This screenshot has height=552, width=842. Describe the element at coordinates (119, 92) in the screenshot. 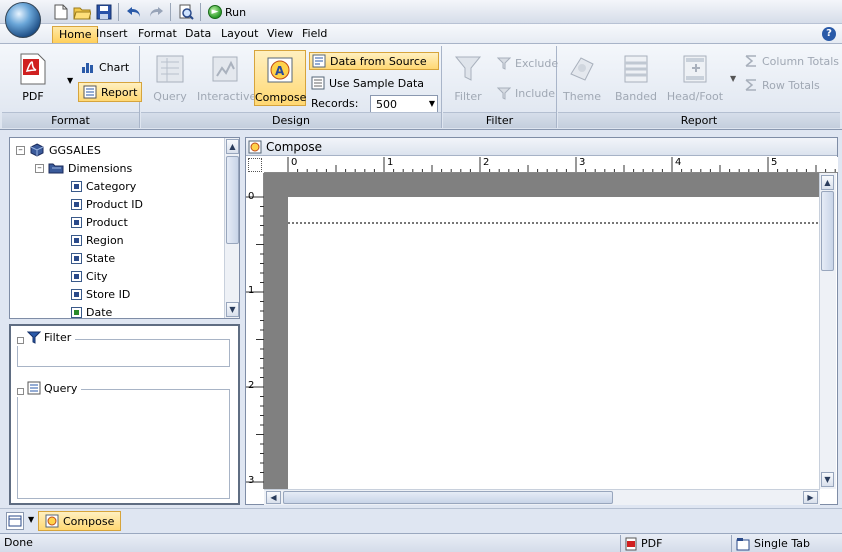

I see `report-label: Report` at that location.